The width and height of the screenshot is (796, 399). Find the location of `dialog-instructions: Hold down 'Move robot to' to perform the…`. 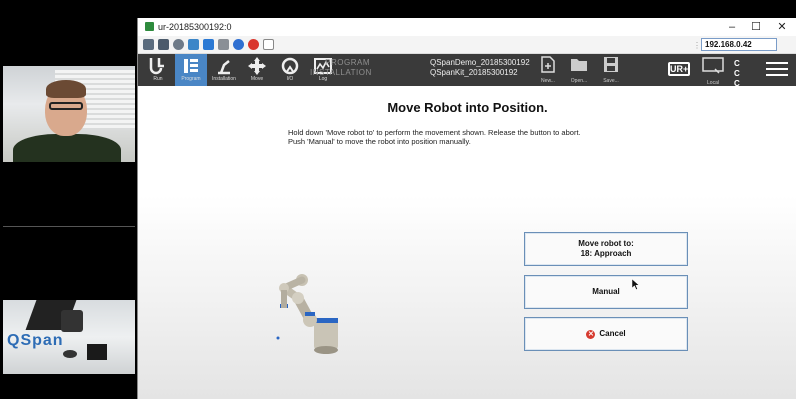

dialog-instructions: Hold down 'Move robot to' to perform the… is located at coordinates (434, 137).